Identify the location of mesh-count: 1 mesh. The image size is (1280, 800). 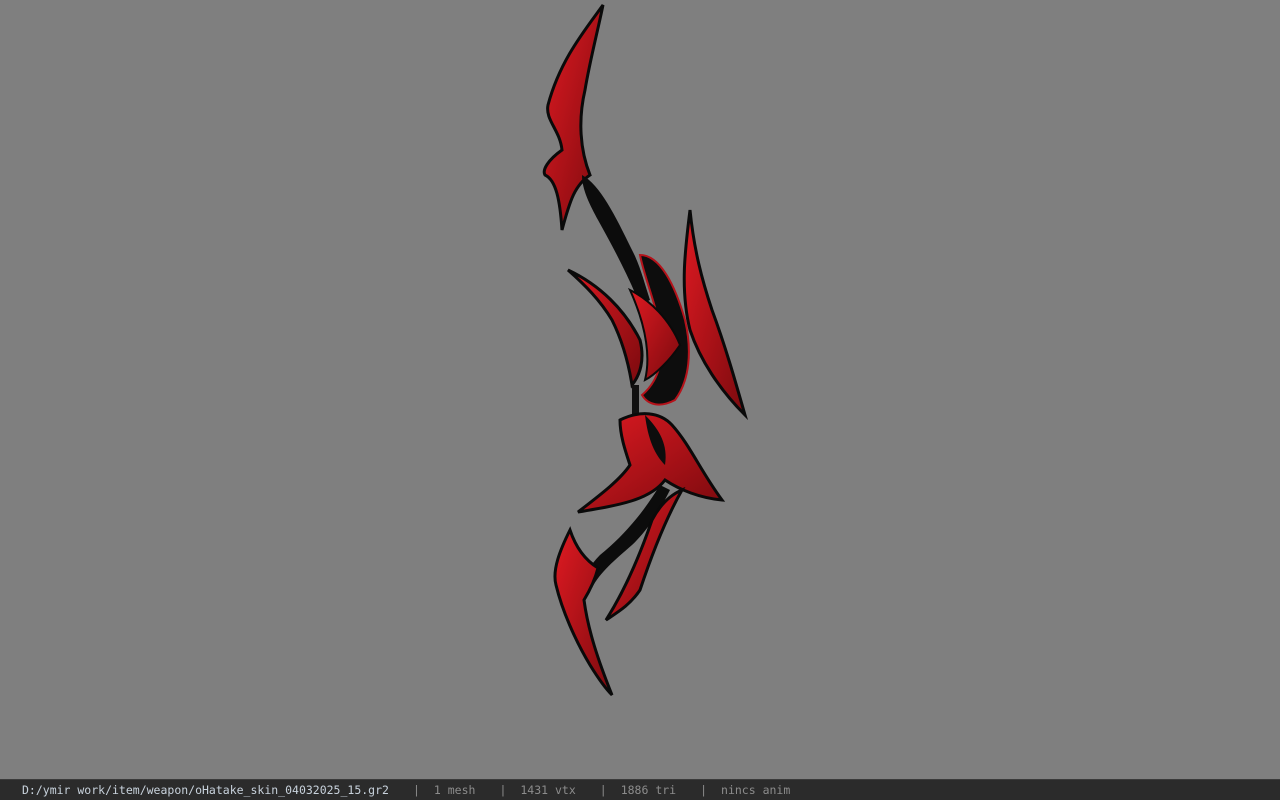
(454, 790).